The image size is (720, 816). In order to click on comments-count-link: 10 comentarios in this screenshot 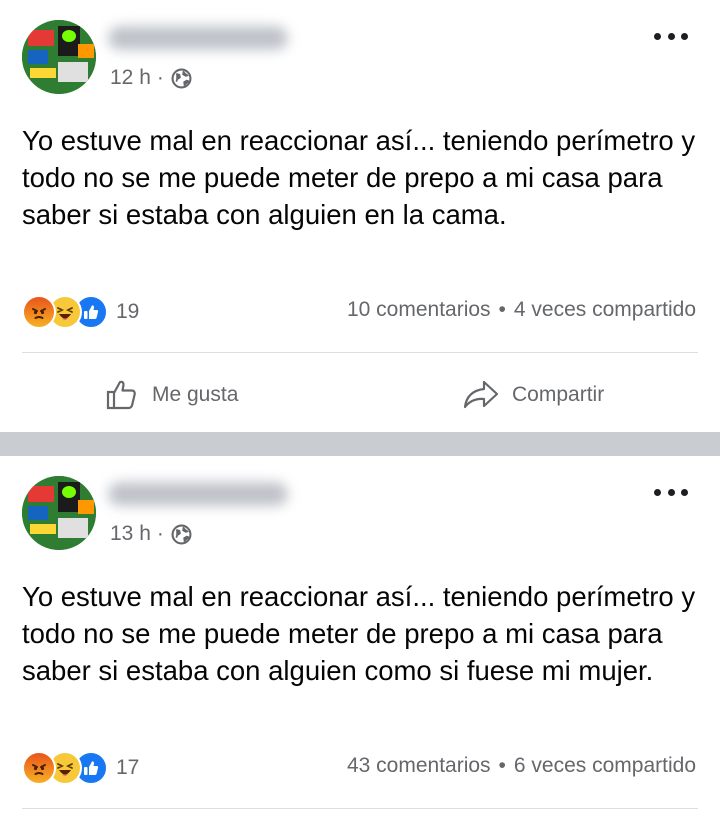, I will do `click(419, 310)`.